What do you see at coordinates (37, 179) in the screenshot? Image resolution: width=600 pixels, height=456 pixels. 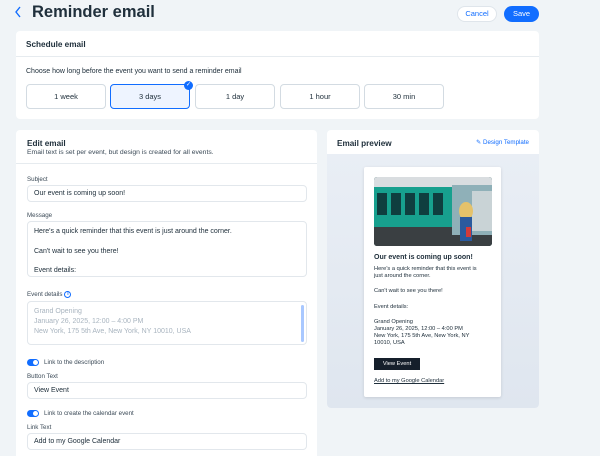 I see `subject-label: Subject` at bounding box center [37, 179].